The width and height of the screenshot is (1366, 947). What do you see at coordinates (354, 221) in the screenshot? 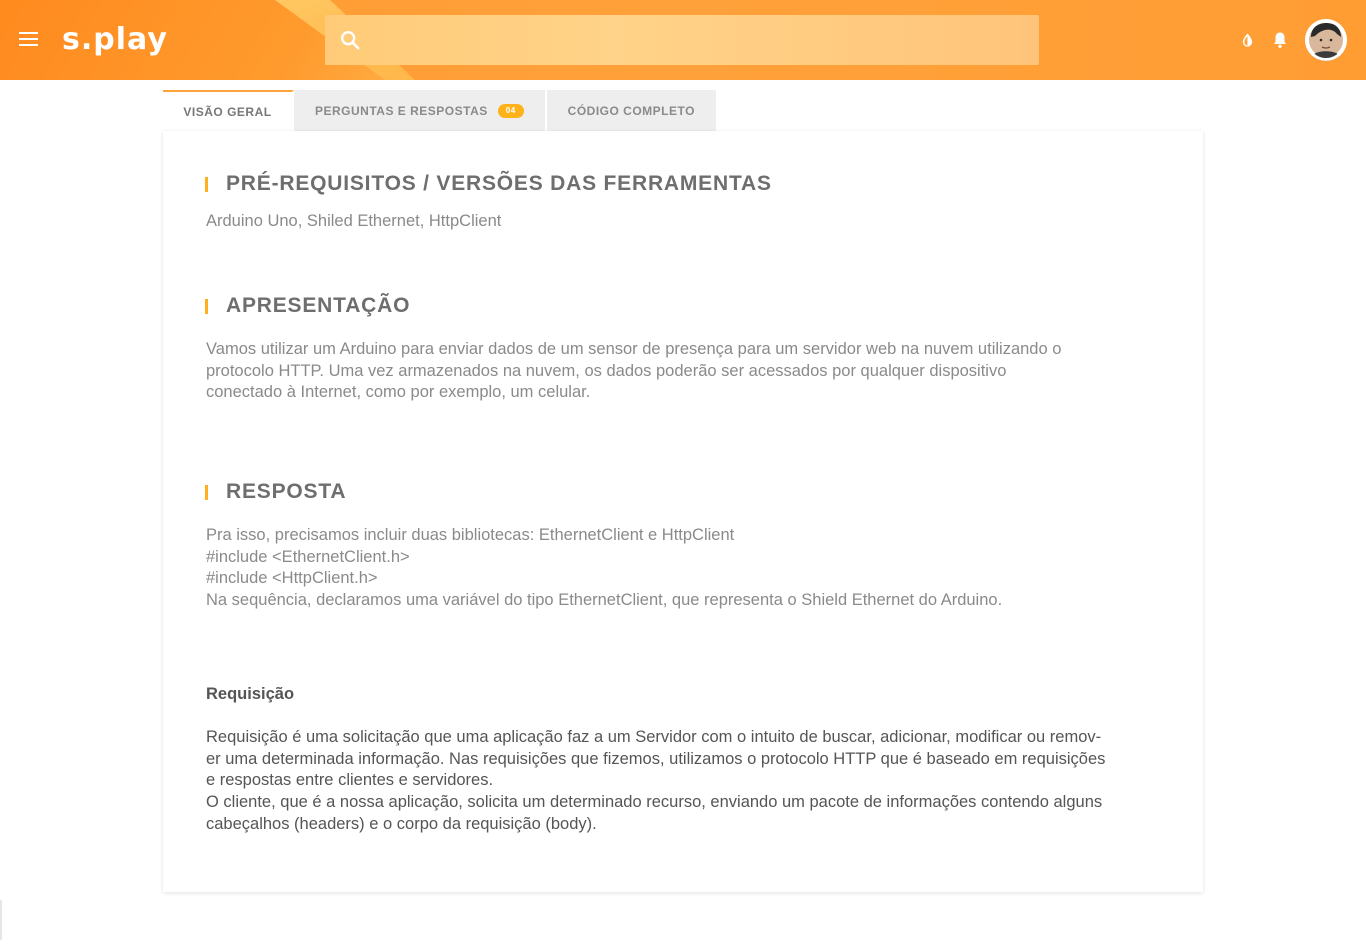
I see `prerequisitos-text: Arduino Uno, Shiled Ethernet, HttpClient` at bounding box center [354, 221].